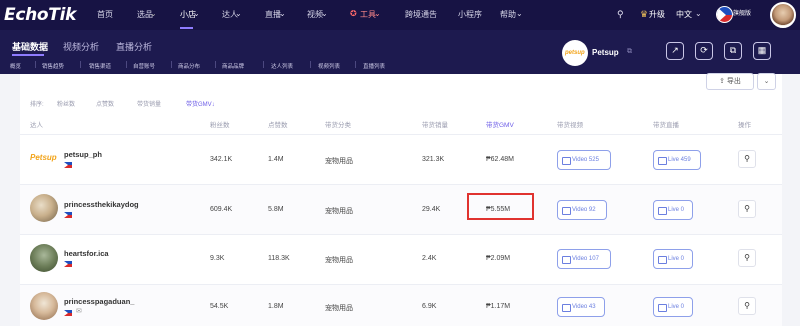 This screenshot has width=800, height=326. What do you see at coordinates (570, 125) in the screenshot?
I see `col-videos: 带货视频` at bounding box center [570, 125].